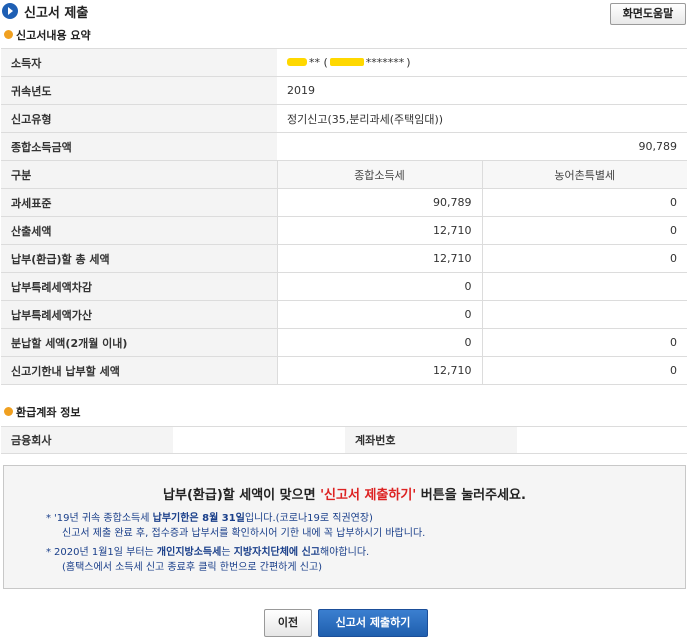 This screenshot has width=688, height=641. I want to click on taxpayer-name-suffix: ** (, so click(318, 62).